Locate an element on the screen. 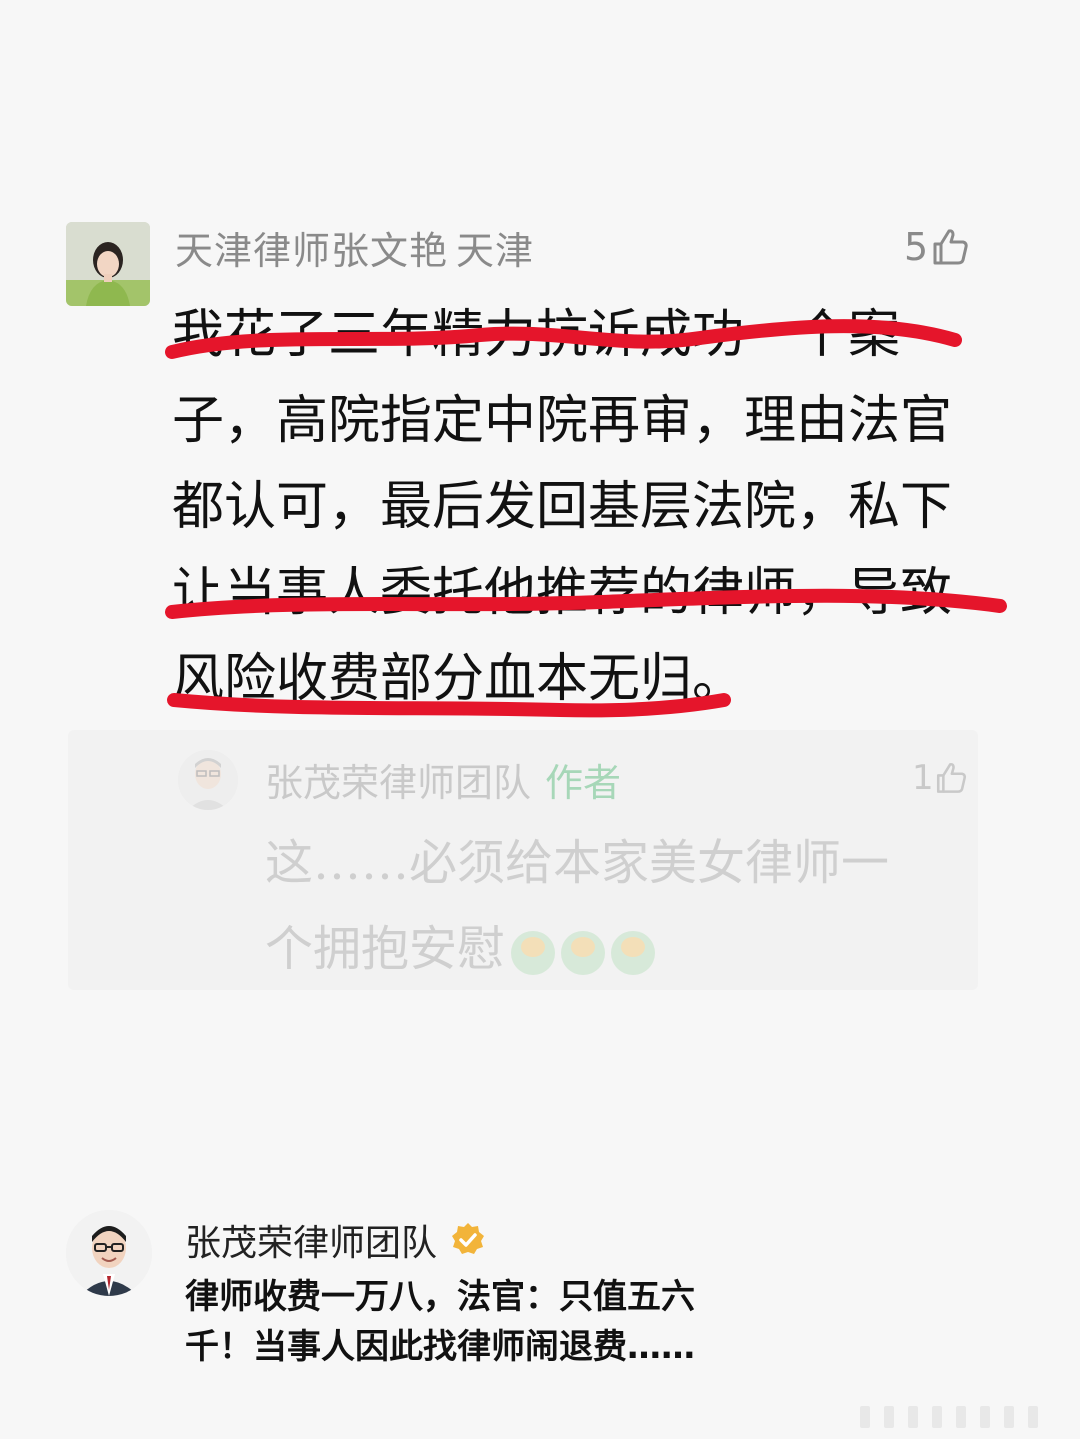 This screenshot has width=1080, height=1439. verified-badge-icon is located at coordinates (468, 1238).